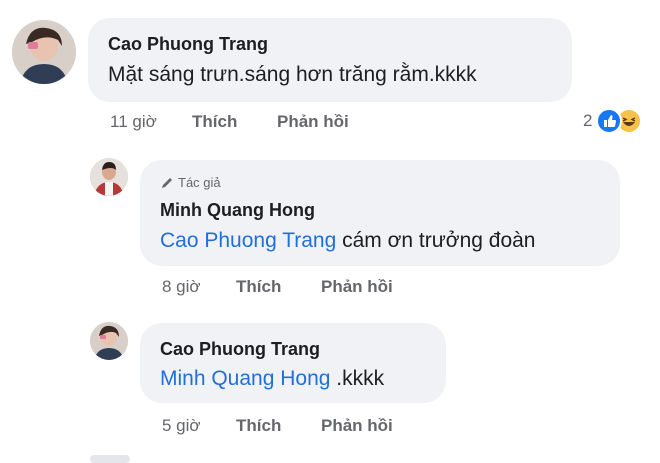  What do you see at coordinates (133, 122) in the screenshot?
I see `comment-time: 11 giờ` at bounding box center [133, 122].